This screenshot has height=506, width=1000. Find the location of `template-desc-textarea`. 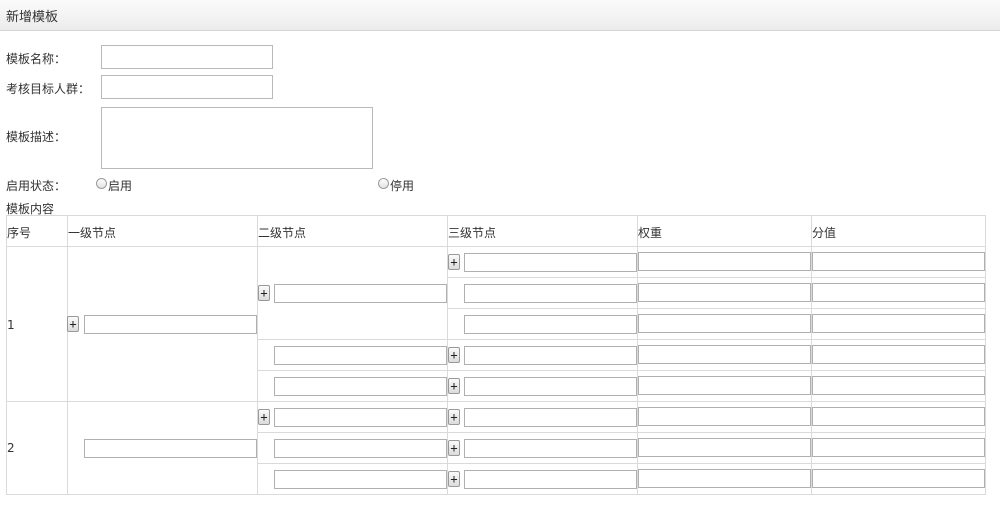

template-desc-textarea is located at coordinates (237, 138).